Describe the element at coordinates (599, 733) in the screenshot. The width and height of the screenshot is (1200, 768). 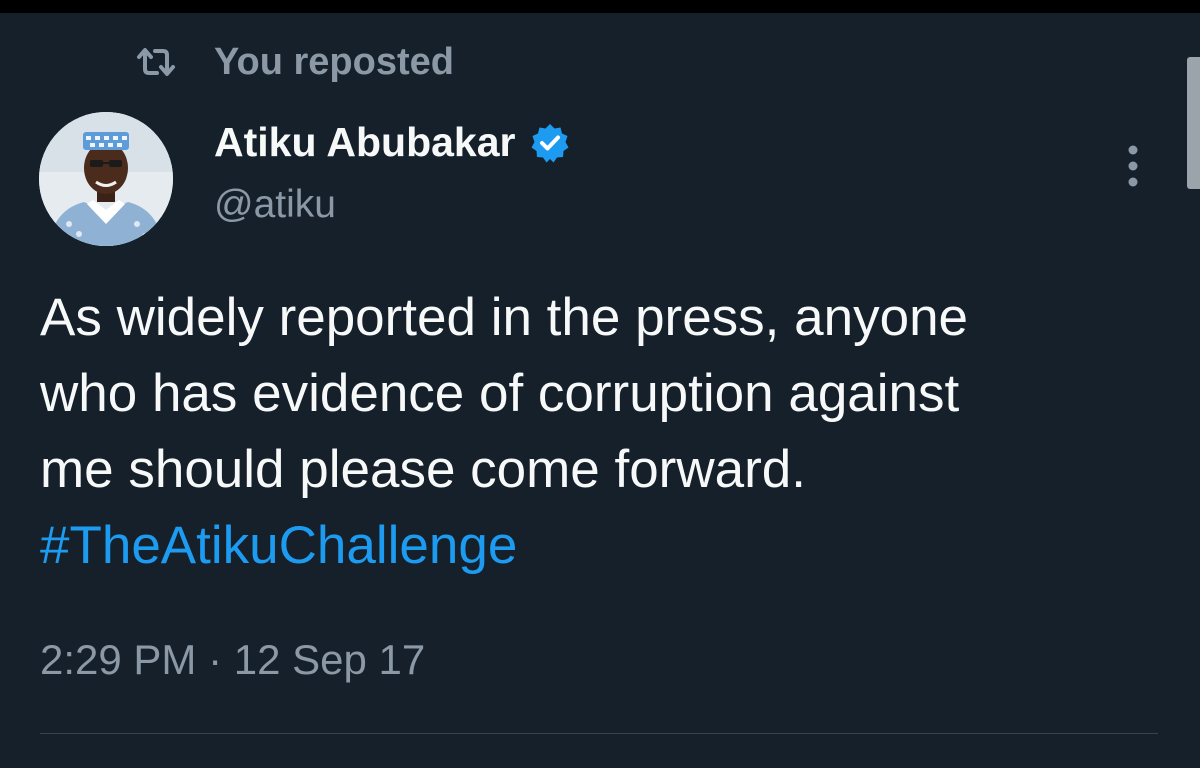
I see `divider` at that location.